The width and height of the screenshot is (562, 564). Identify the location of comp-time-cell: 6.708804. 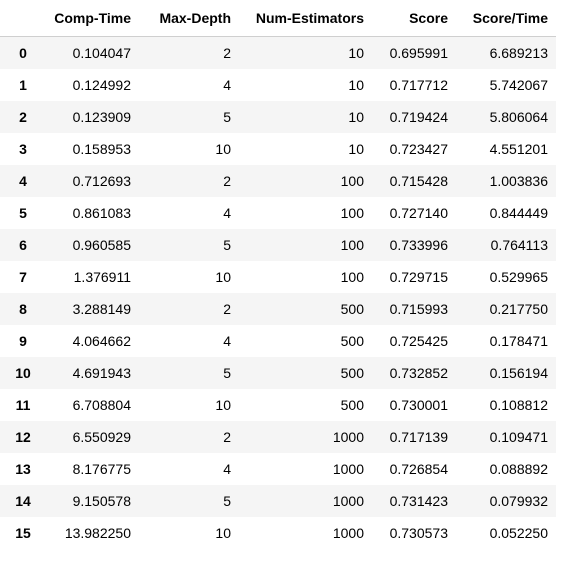
(101, 405).